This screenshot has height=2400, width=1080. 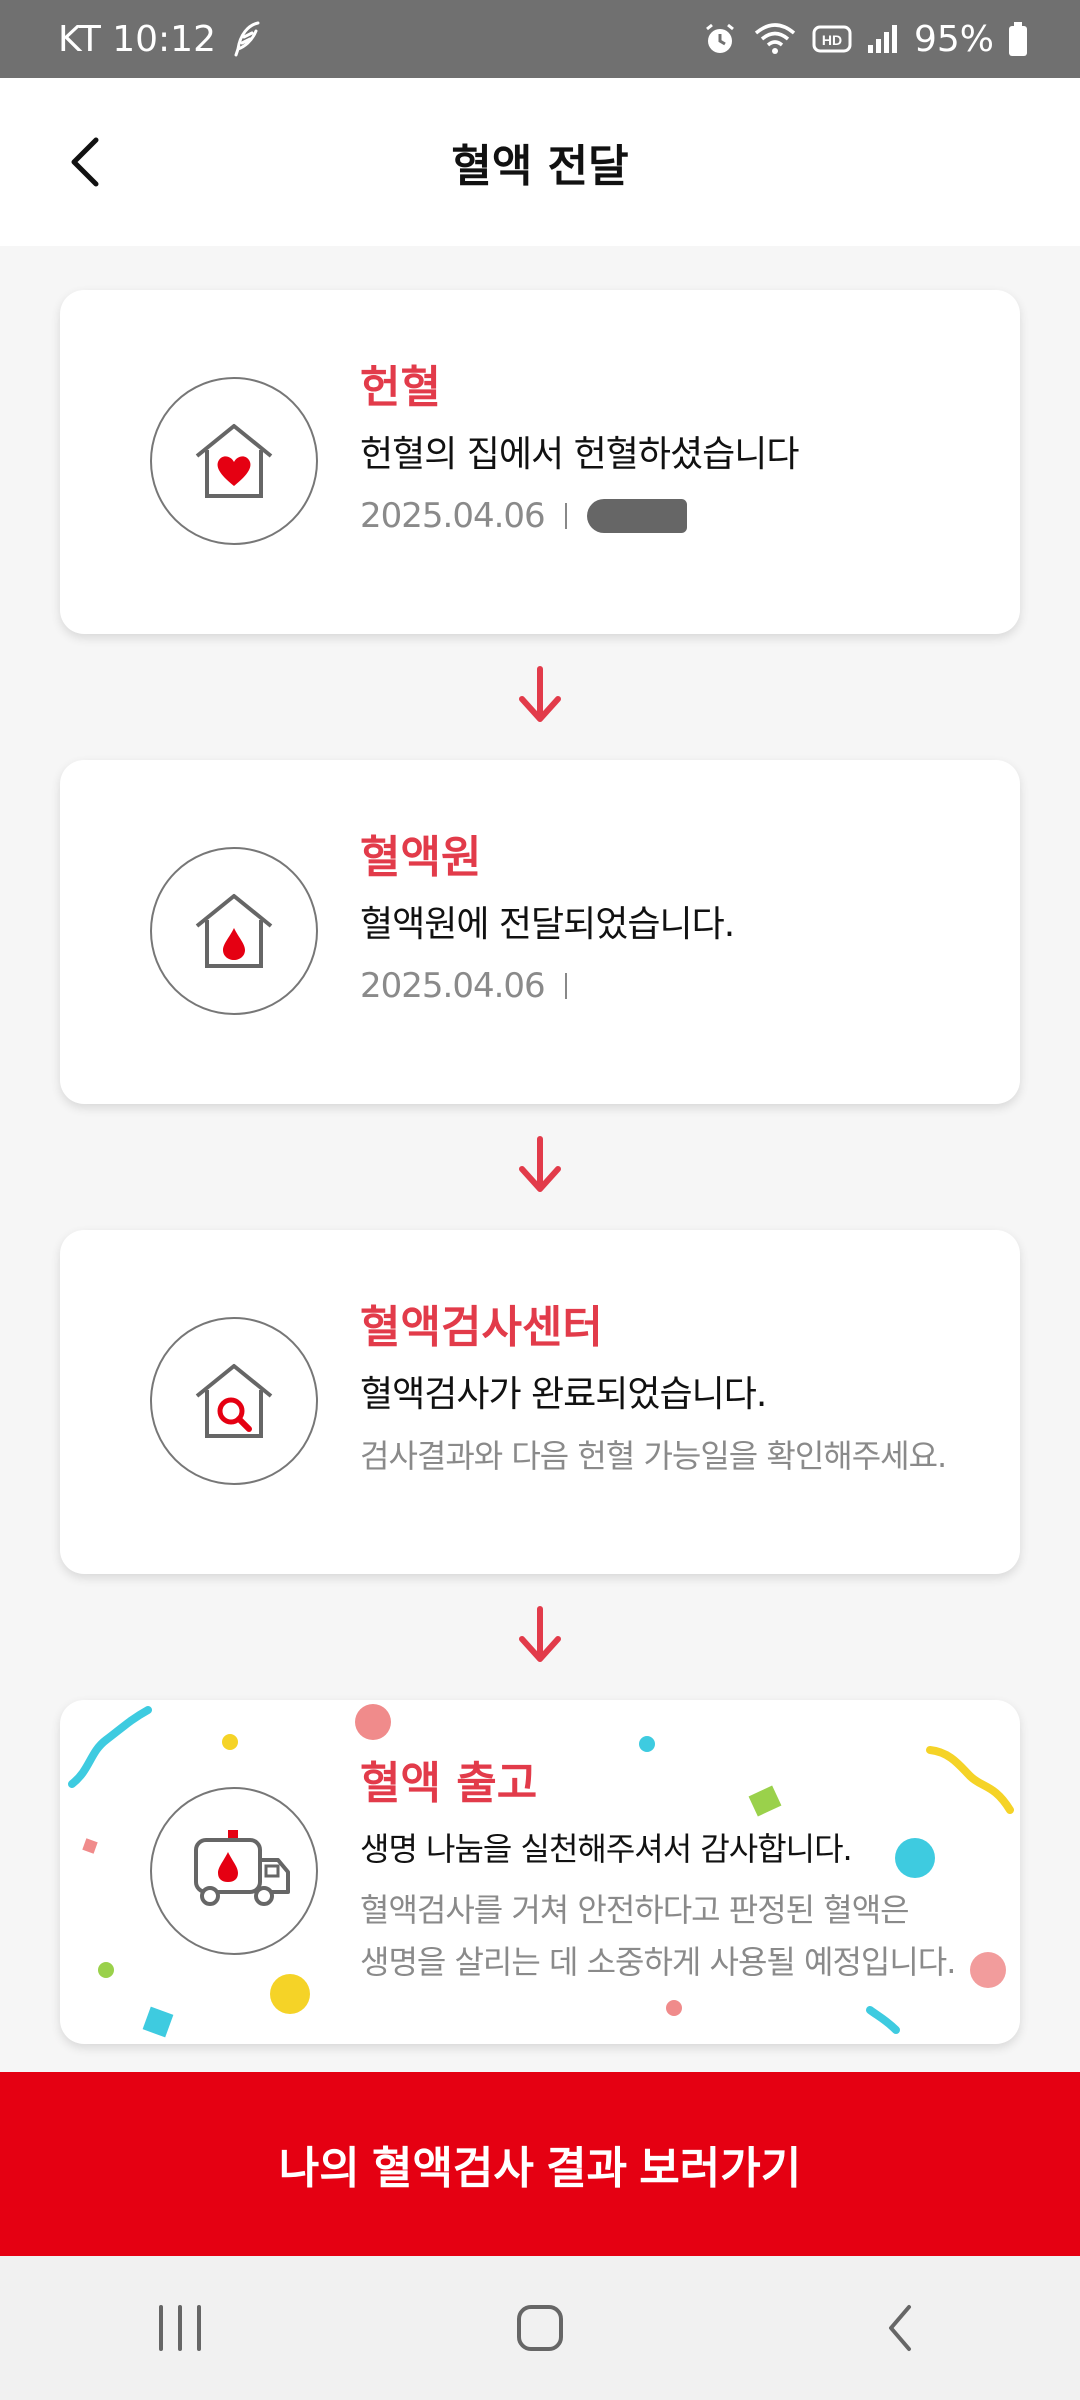 What do you see at coordinates (540, 166) in the screenshot?
I see `page-title: 혈액 전달` at bounding box center [540, 166].